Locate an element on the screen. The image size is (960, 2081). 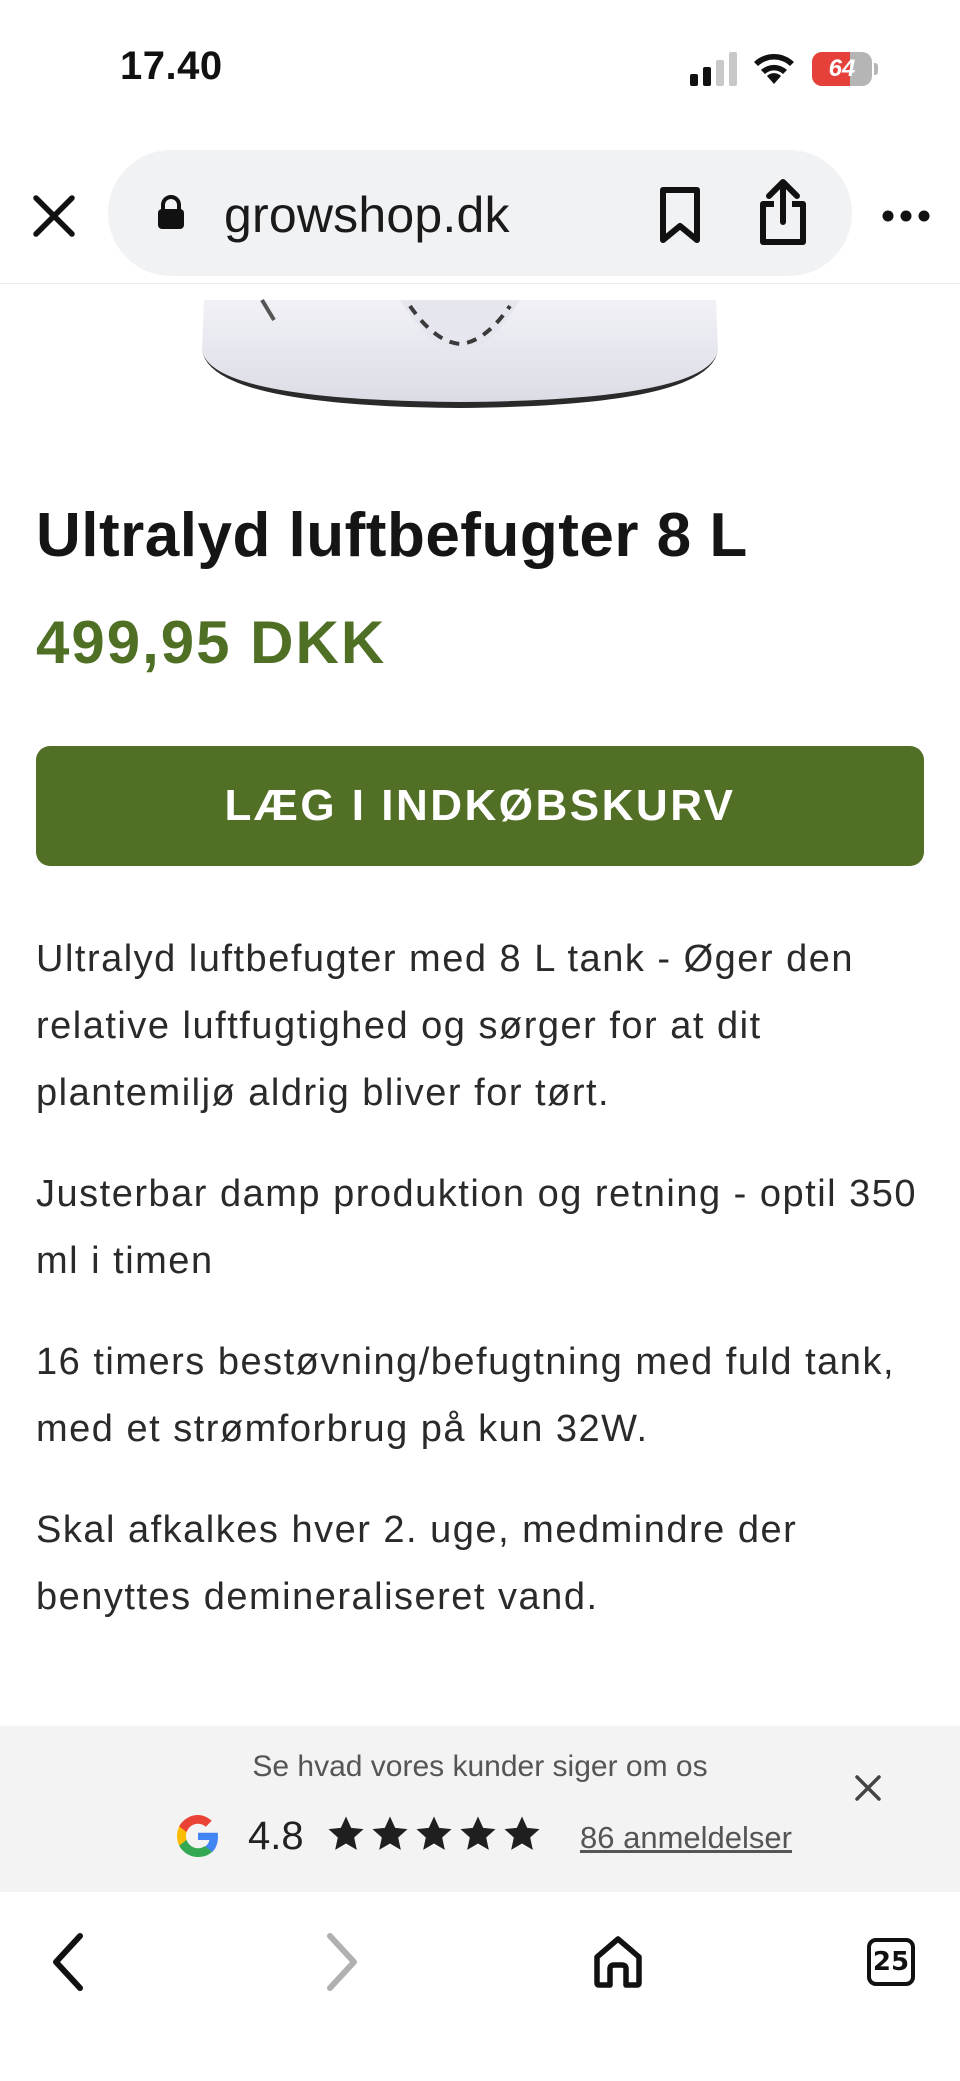
bottom-toolbar: 25 is located at coordinates (480, 1986).